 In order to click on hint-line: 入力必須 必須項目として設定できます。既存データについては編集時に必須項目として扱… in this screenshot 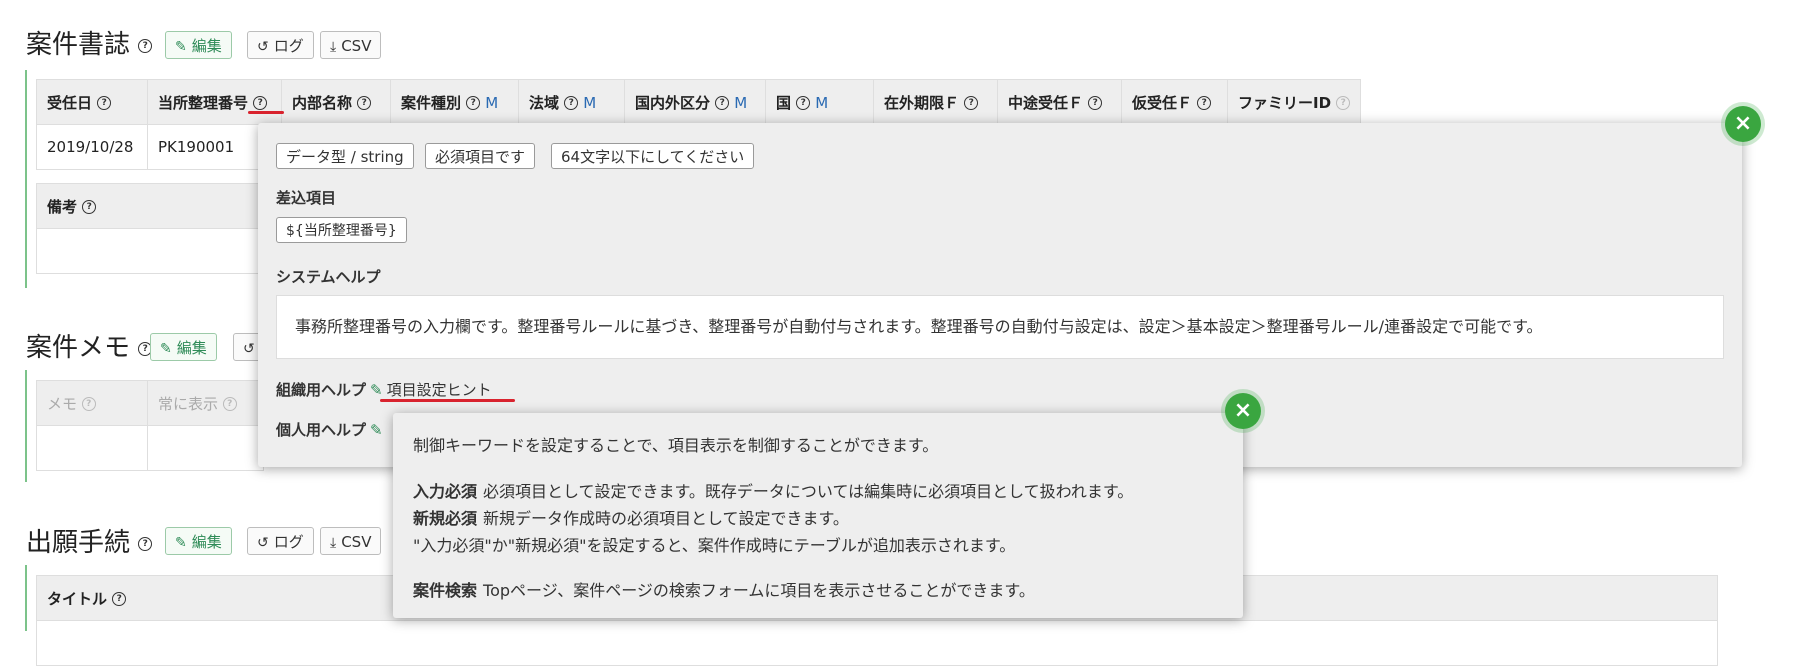, I will do `click(773, 491)`.